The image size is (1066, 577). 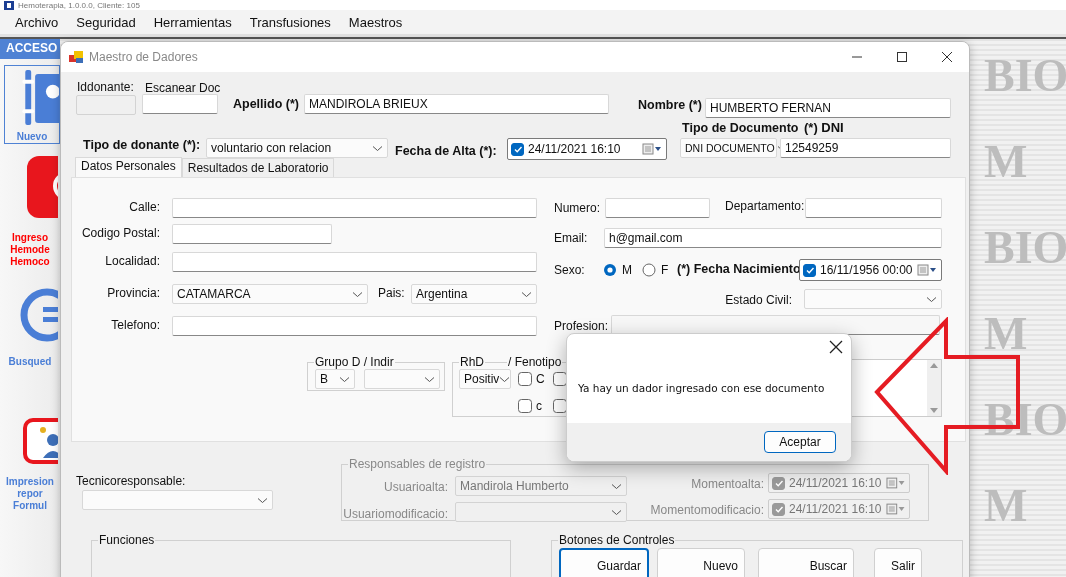 I want to click on sidebar-label: Busqued, so click(x=30, y=362).